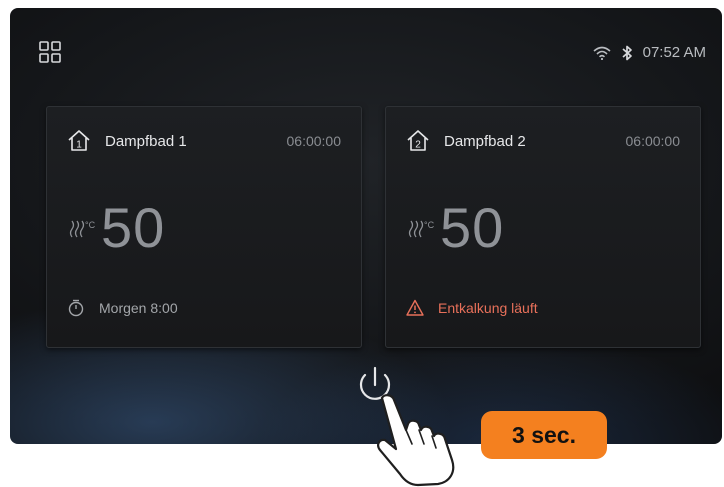 This screenshot has width=724, height=487. What do you see at coordinates (602, 53) in the screenshot?
I see `wifi-icon` at bounding box center [602, 53].